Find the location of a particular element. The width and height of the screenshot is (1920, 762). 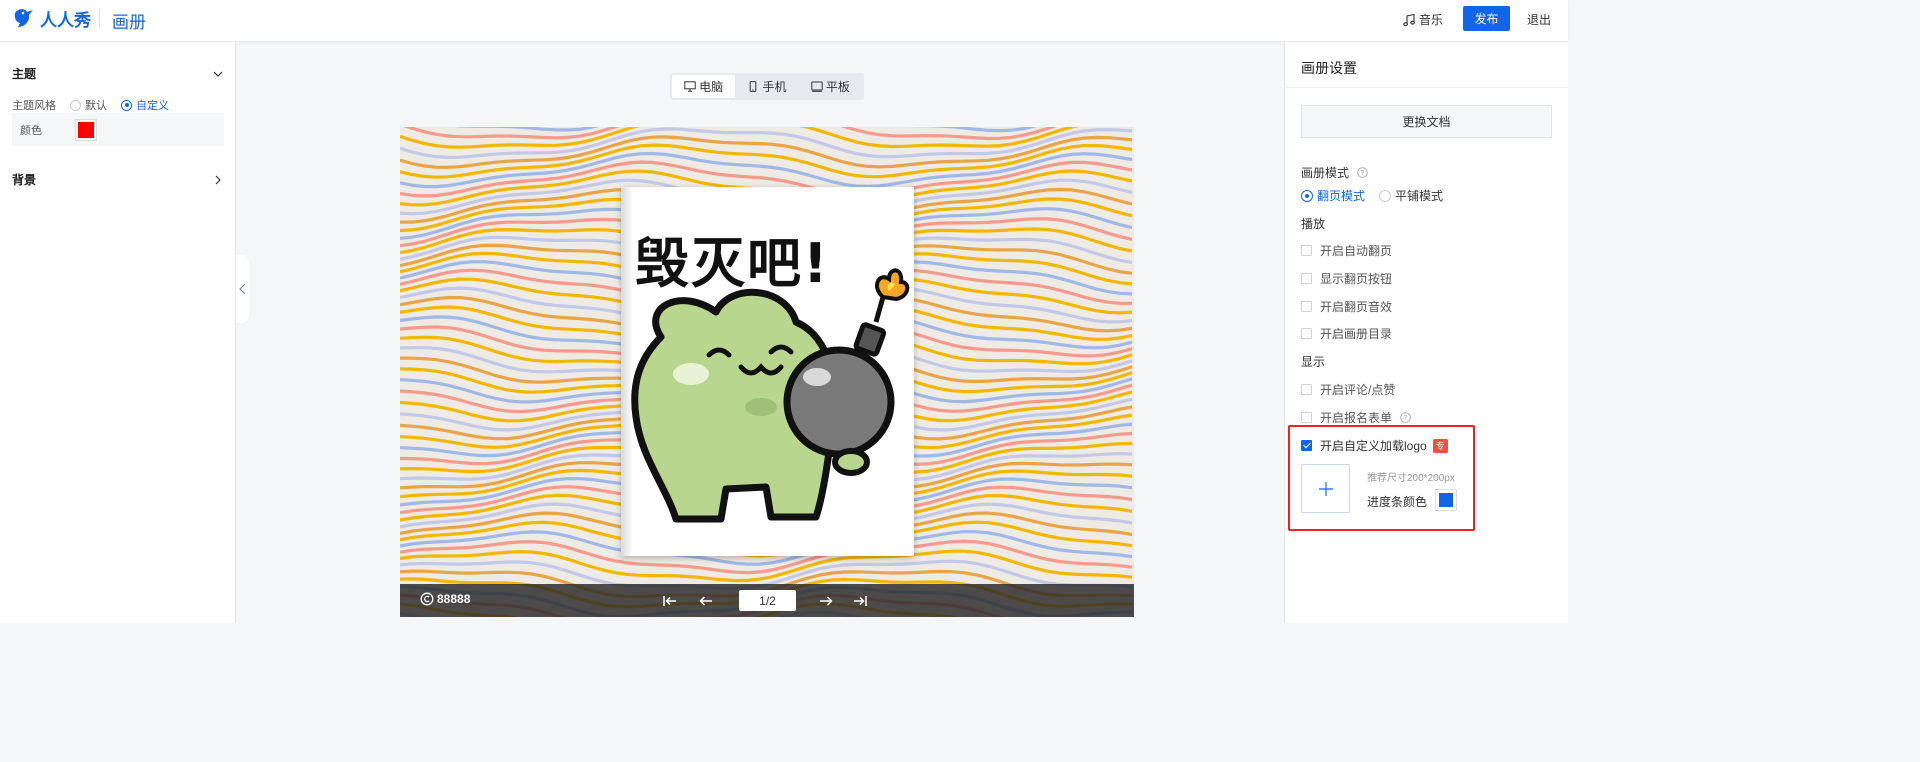

collapse-left-panel-tab is located at coordinates (242, 289).